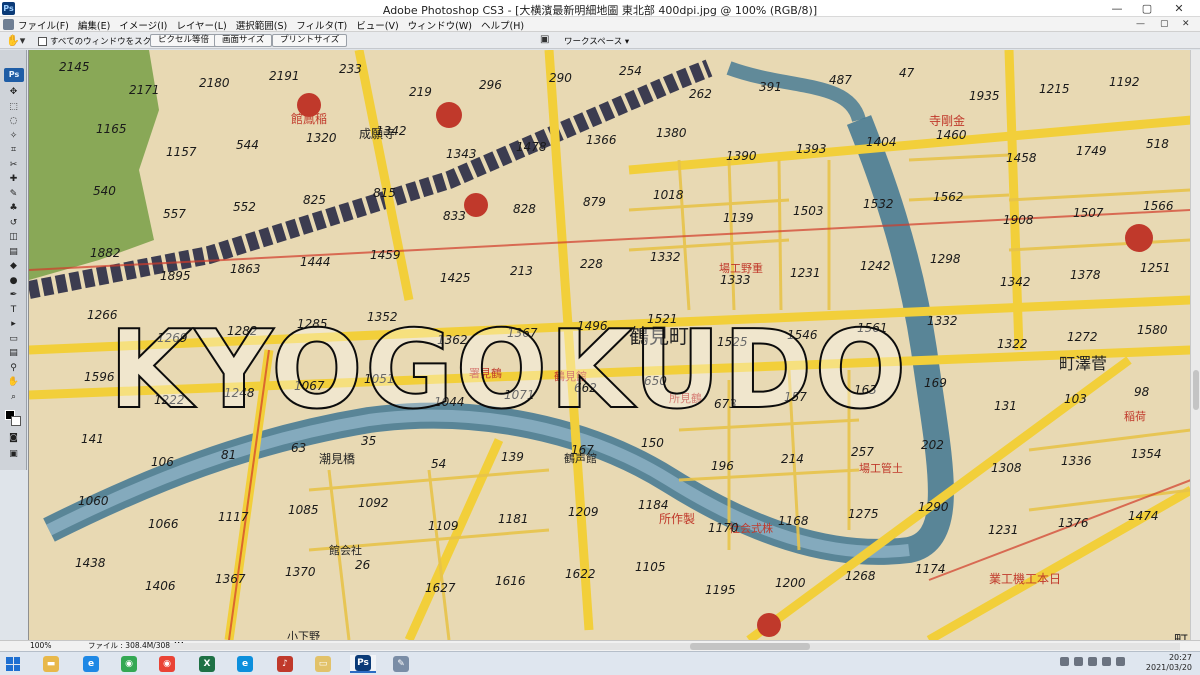  I want to click on lot-number-label: 2145, so click(74, 67).